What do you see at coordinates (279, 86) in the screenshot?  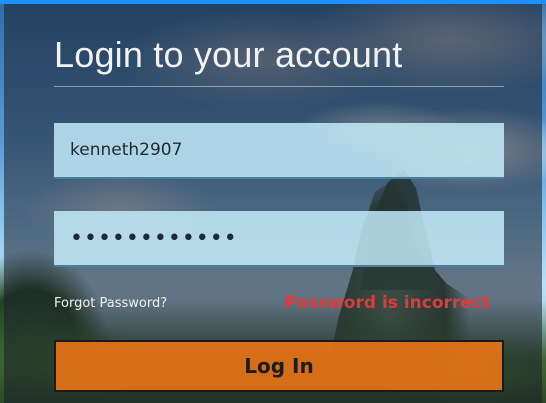 I see `title-divider` at bounding box center [279, 86].